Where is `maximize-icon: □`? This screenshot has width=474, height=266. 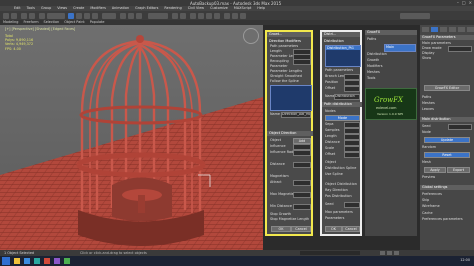 maximize-icon: □ is located at coordinates (464, 2).